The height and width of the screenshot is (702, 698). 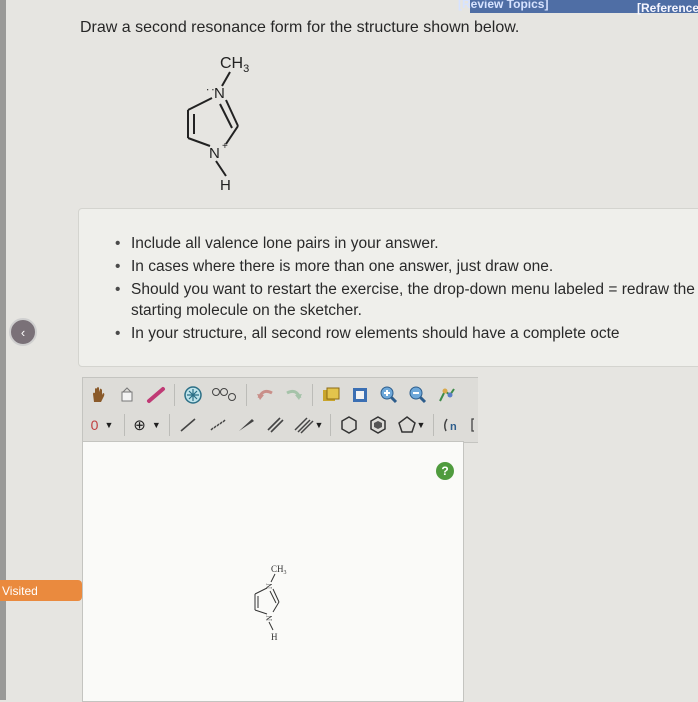 What do you see at coordinates (273, 602) in the screenshot?
I see `sketch-molecule: CH3 N N H` at bounding box center [273, 602].